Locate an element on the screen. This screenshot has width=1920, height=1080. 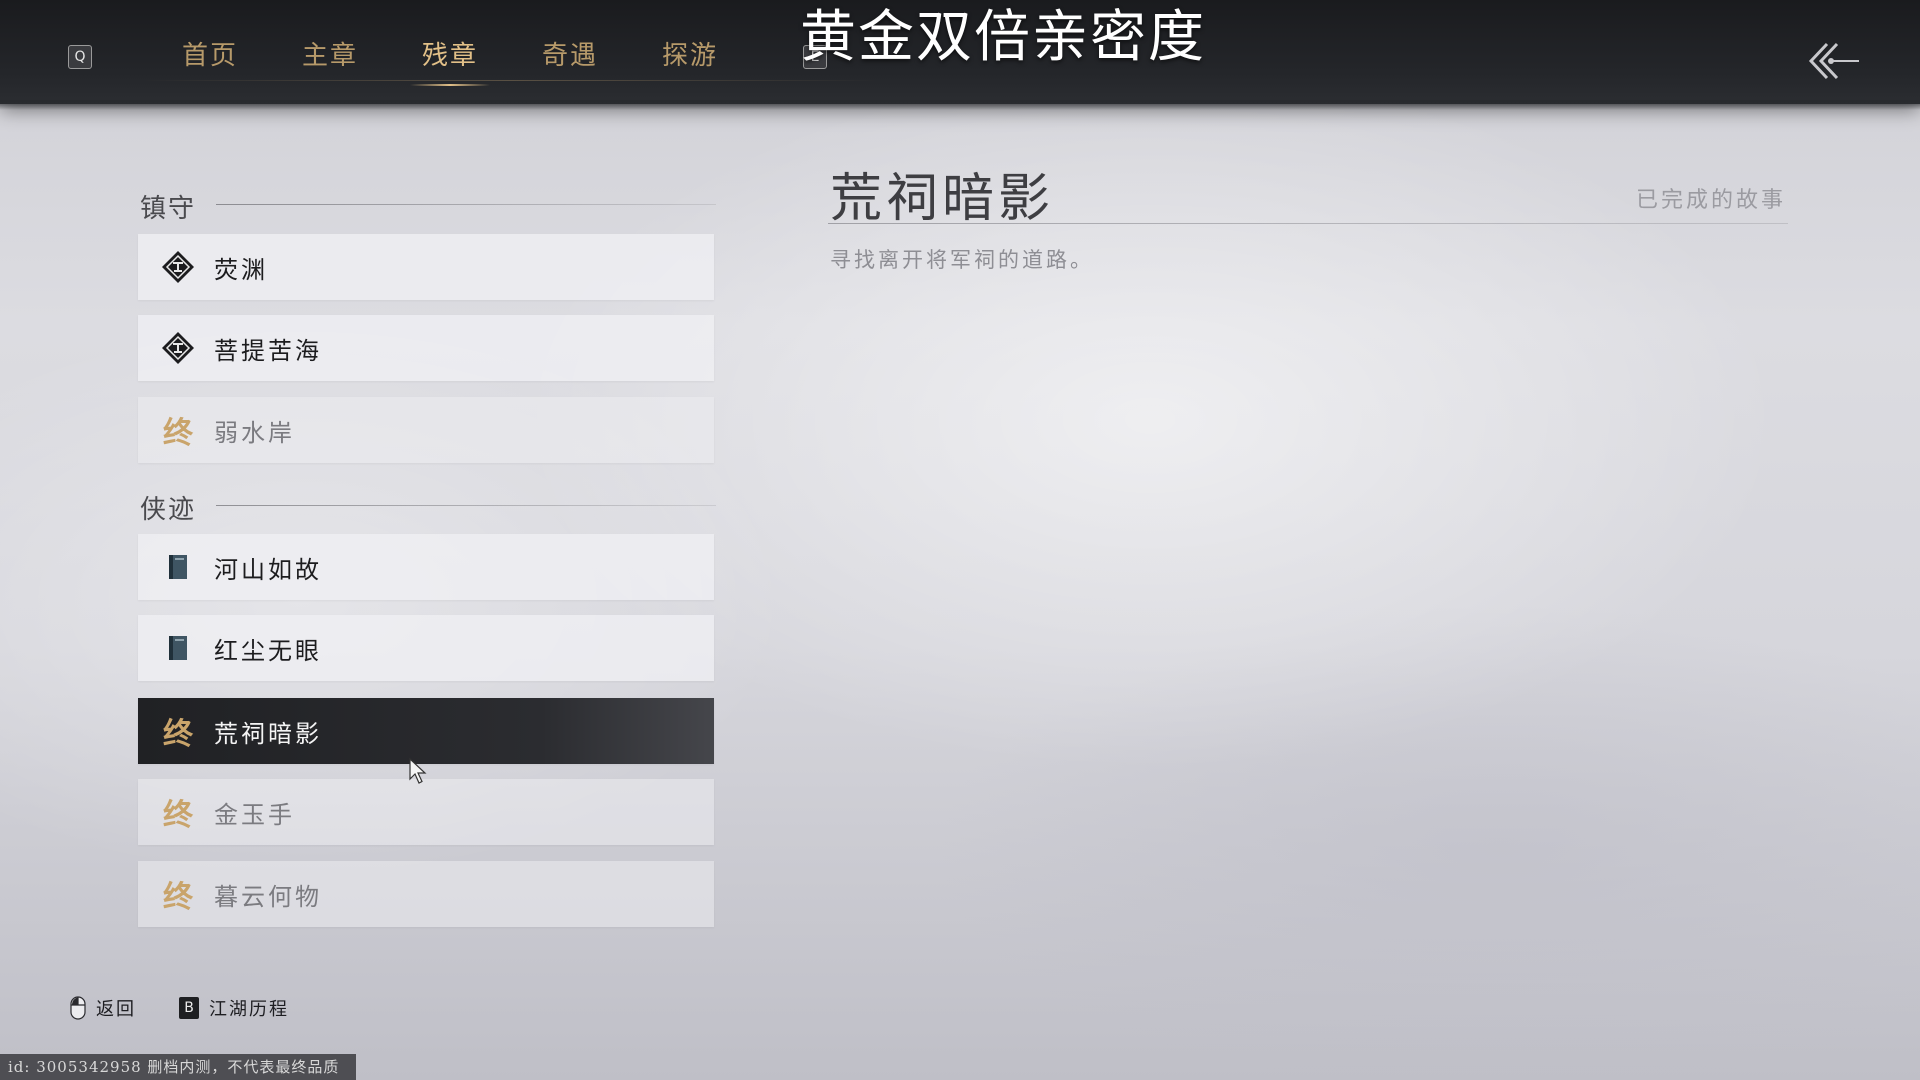
overlay-caption: 黄金双倍亲密度 is located at coordinates (1003, 37).